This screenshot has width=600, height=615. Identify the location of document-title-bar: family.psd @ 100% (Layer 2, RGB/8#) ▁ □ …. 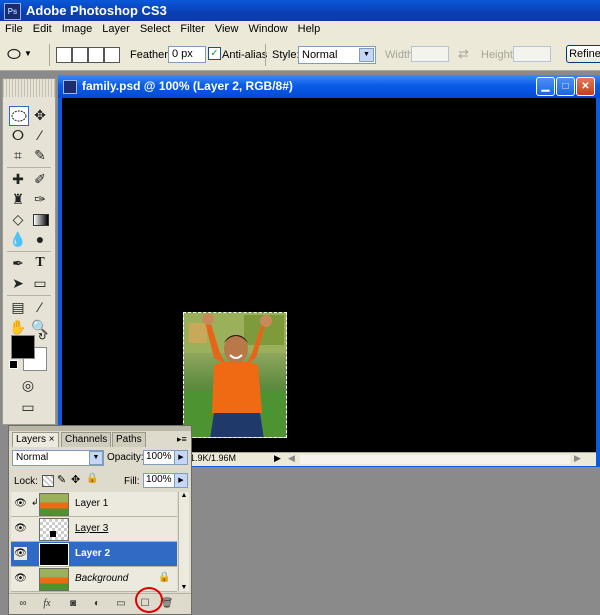
(329, 86).